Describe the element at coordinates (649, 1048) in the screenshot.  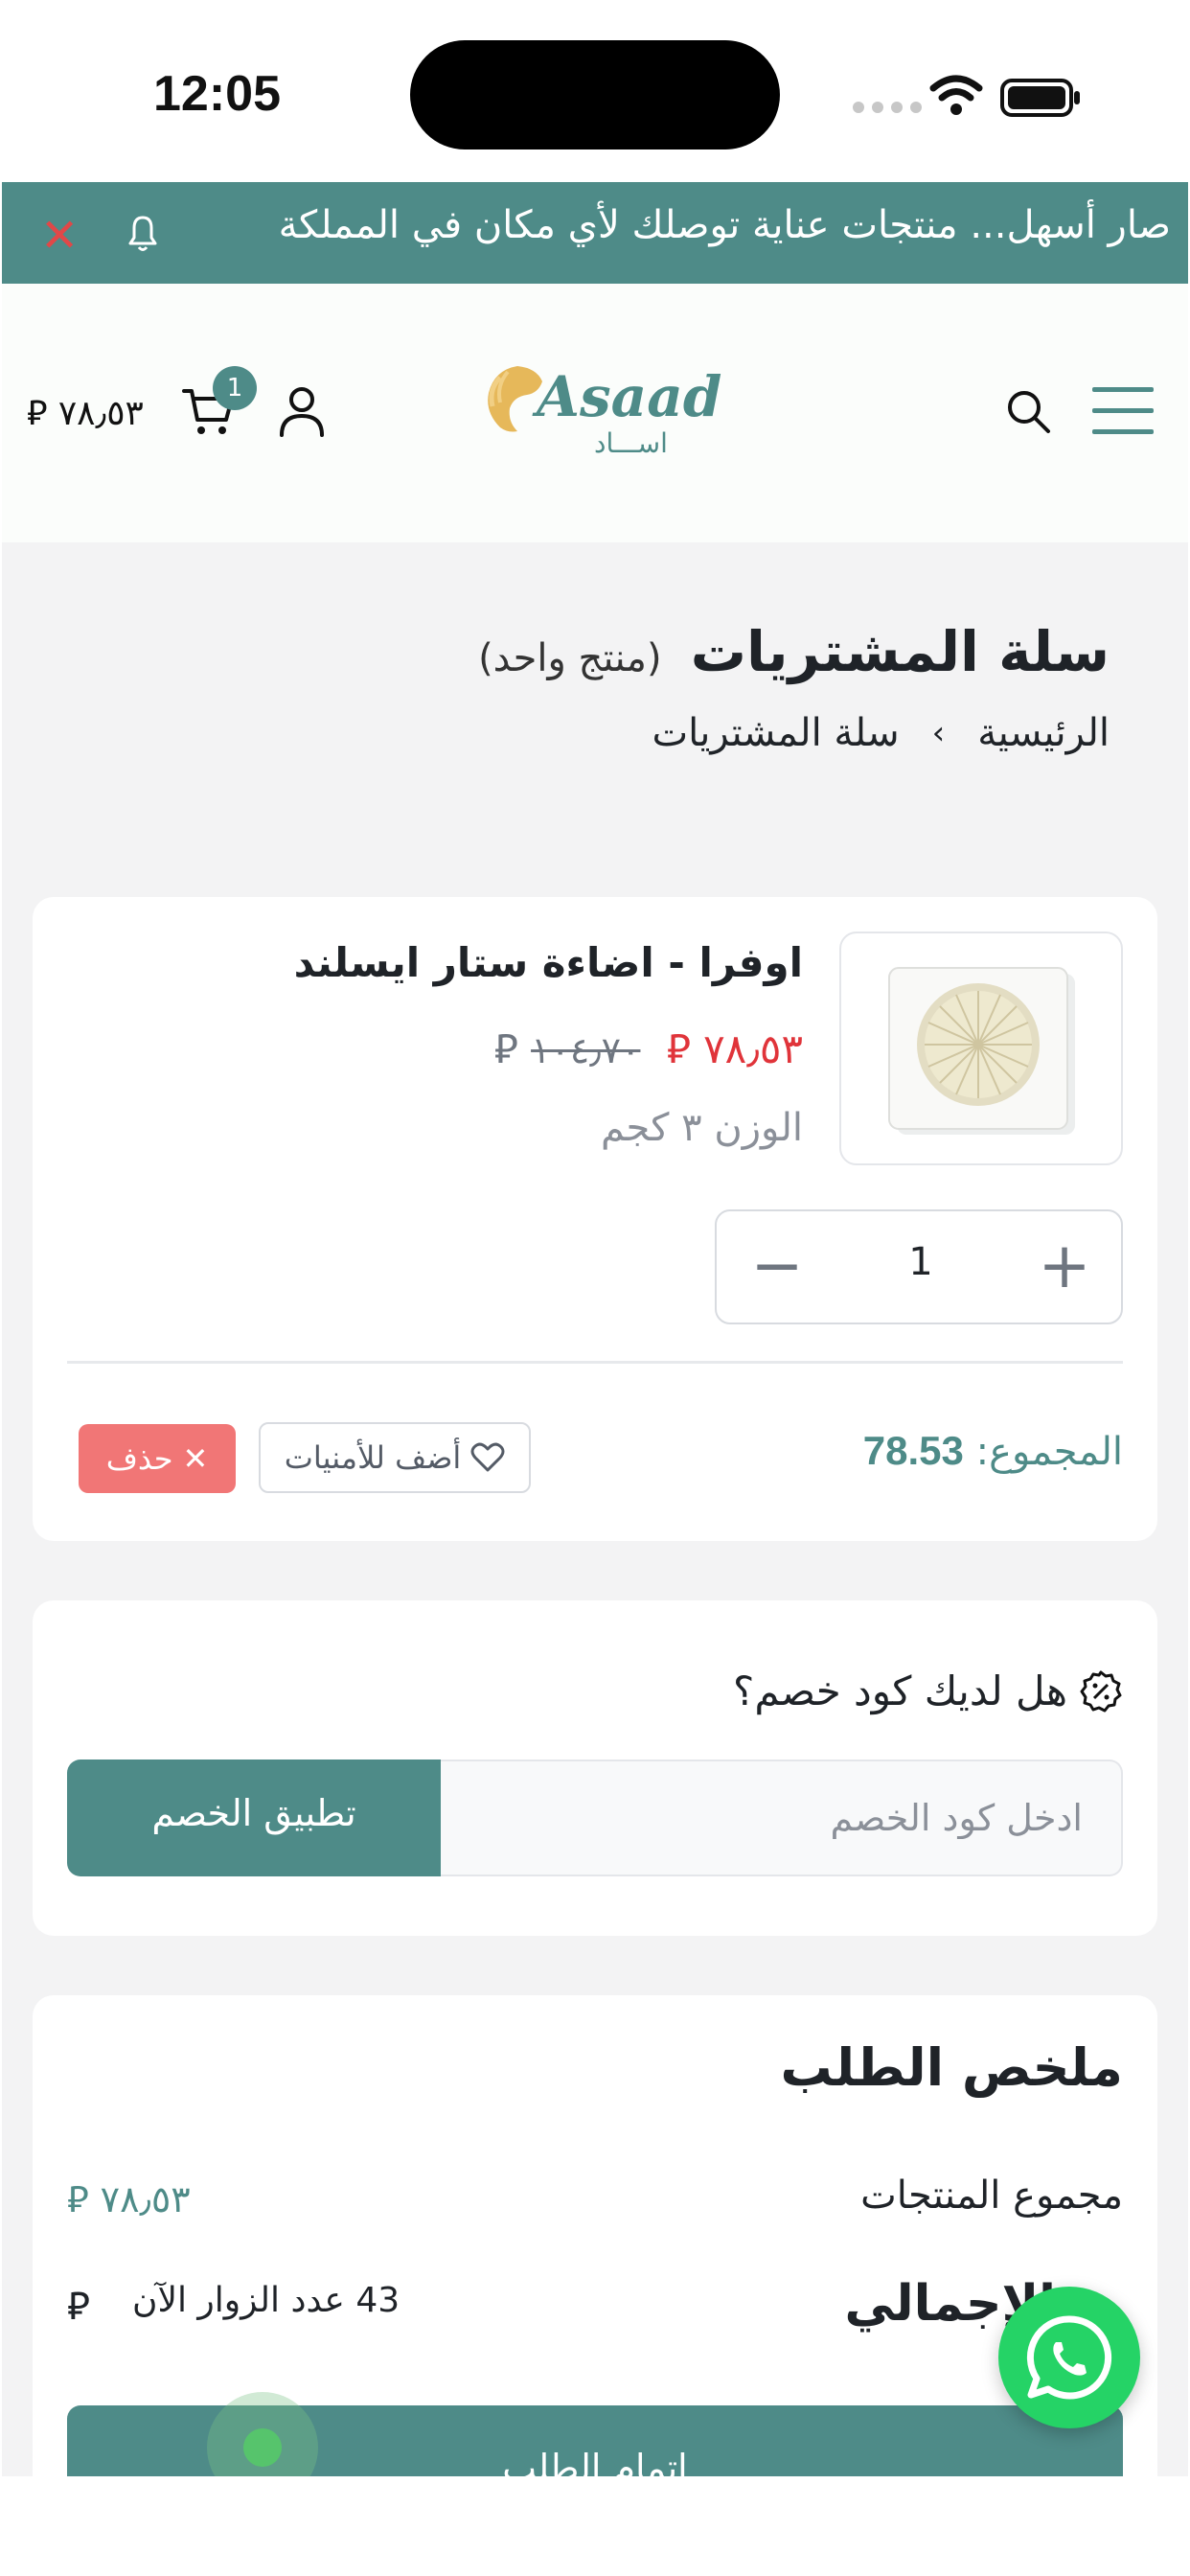
I see `product-price: ٧٨٫٥٣ ⃁ ١٠٤٫٧٠ ⃁` at that location.